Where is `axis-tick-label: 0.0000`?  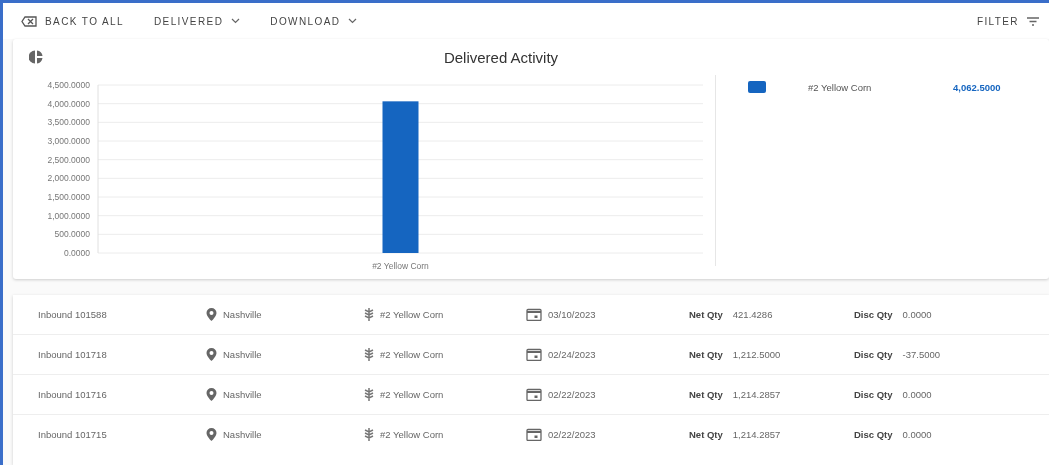
axis-tick-label: 0.0000 is located at coordinates (77, 253).